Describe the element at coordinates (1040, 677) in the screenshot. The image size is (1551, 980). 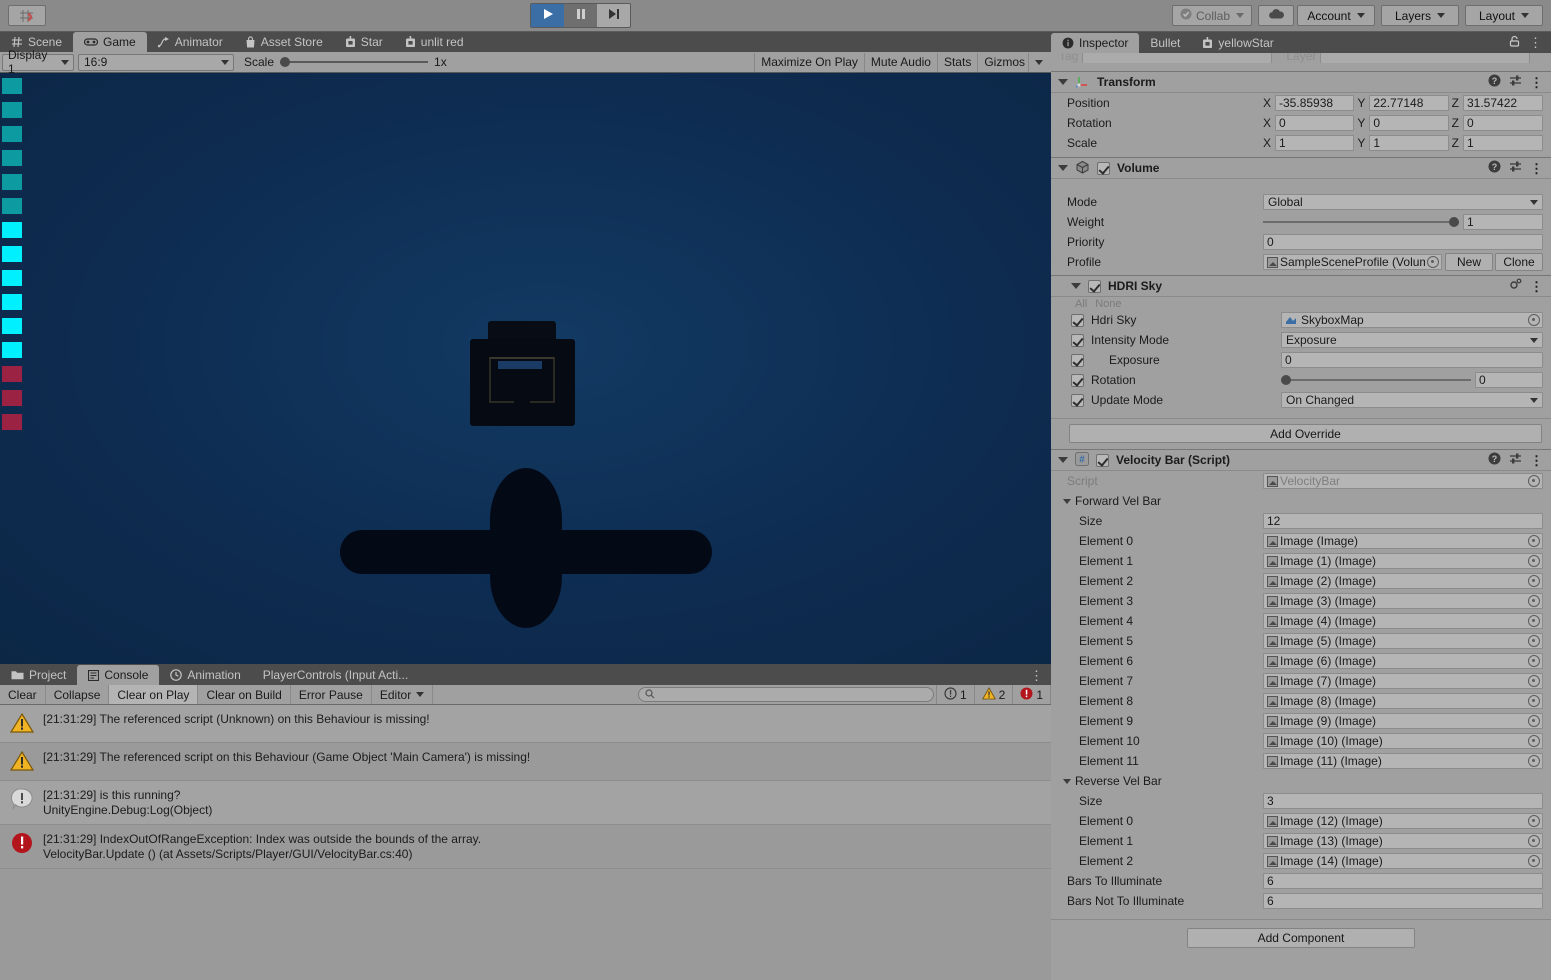
I see `console-kebab-icon: ⋮` at that location.